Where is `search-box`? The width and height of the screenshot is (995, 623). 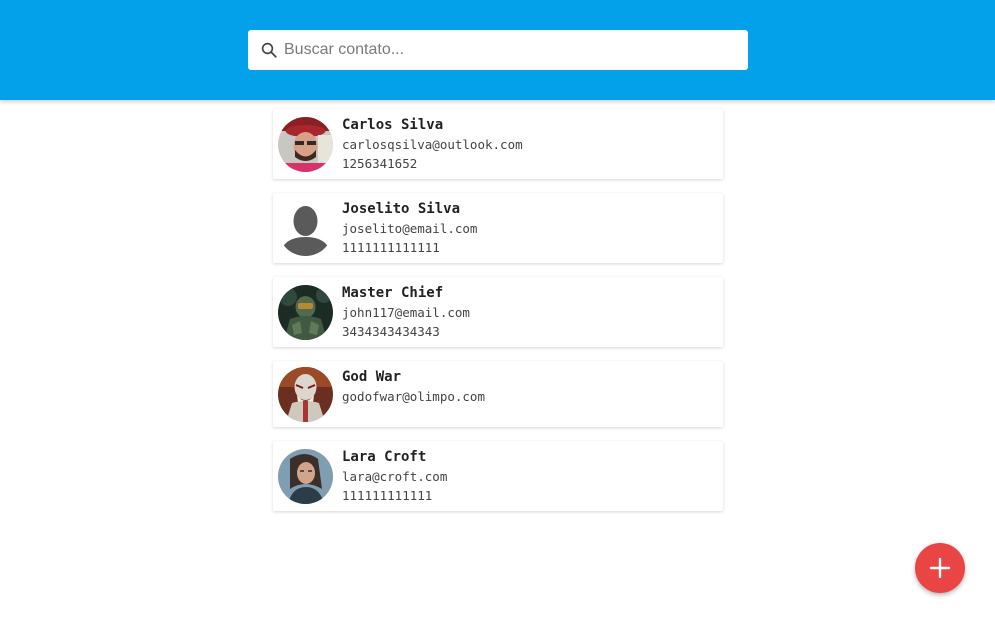
search-box is located at coordinates (498, 50).